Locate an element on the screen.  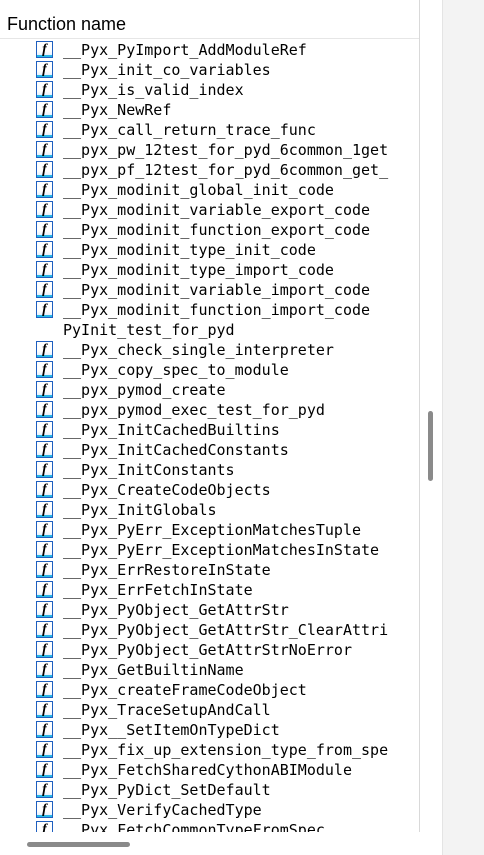
function-name: __Pyx_init_co_variables is located at coordinates (167, 70).